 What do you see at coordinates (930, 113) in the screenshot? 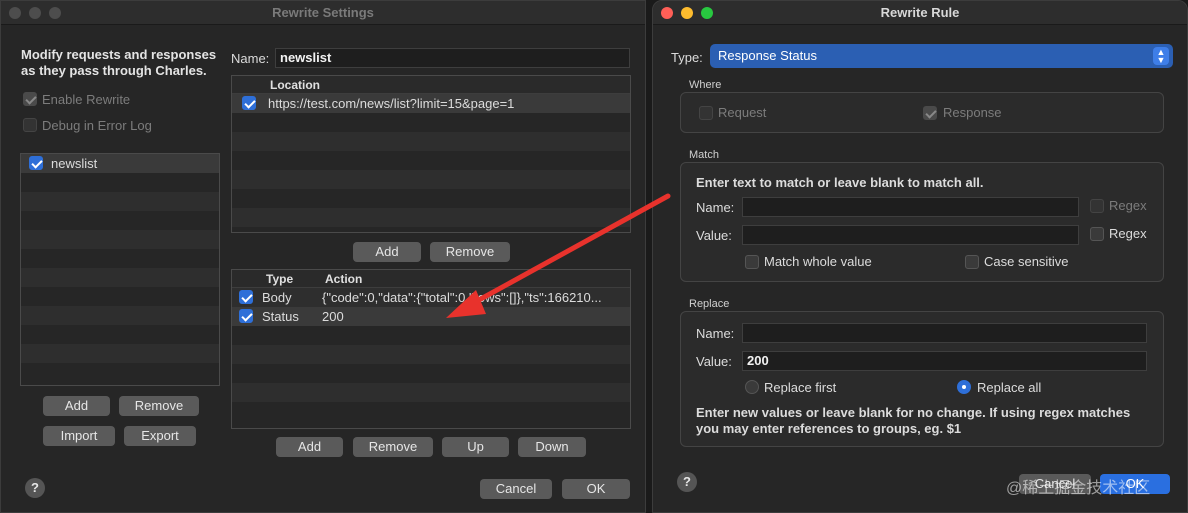
I see `response-checkbox` at bounding box center [930, 113].